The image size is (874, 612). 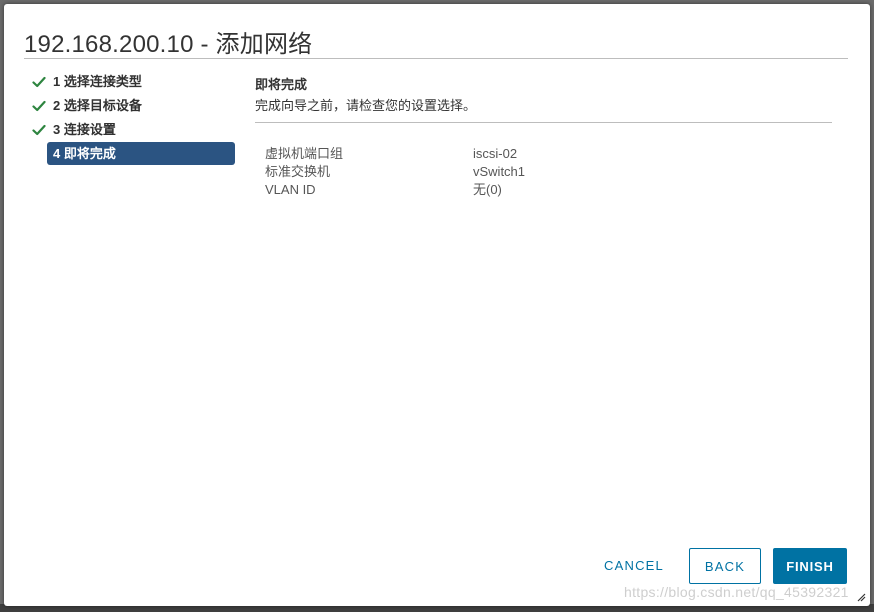 What do you see at coordinates (544, 154) in the screenshot?
I see `summary-row-port-group: 虚拟机端口组 iscsi-02` at bounding box center [544, 154].